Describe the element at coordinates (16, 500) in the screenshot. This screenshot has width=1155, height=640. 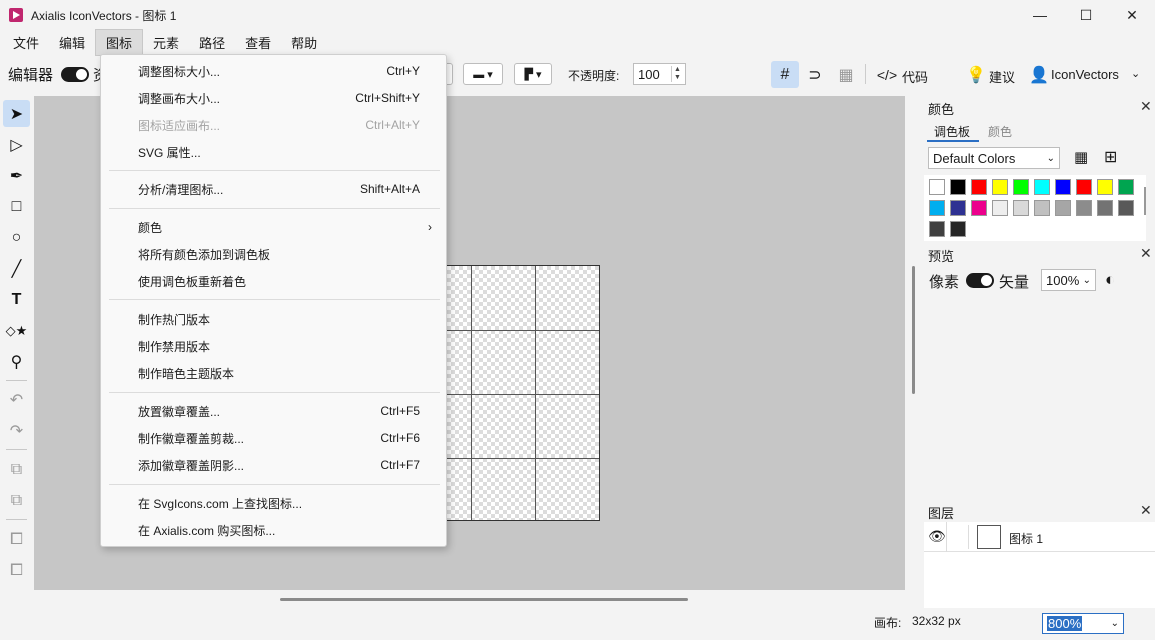
I see `send-backward-icon: ⧉` at that location.